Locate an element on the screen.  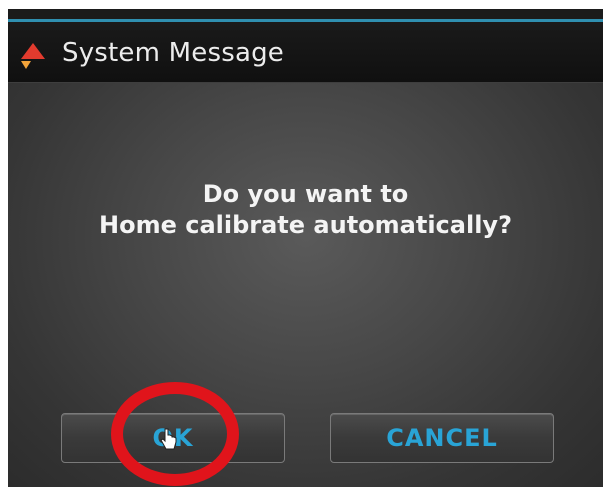
message-line-2: Home calibrate automatically? is located at coordinates (305, 225).